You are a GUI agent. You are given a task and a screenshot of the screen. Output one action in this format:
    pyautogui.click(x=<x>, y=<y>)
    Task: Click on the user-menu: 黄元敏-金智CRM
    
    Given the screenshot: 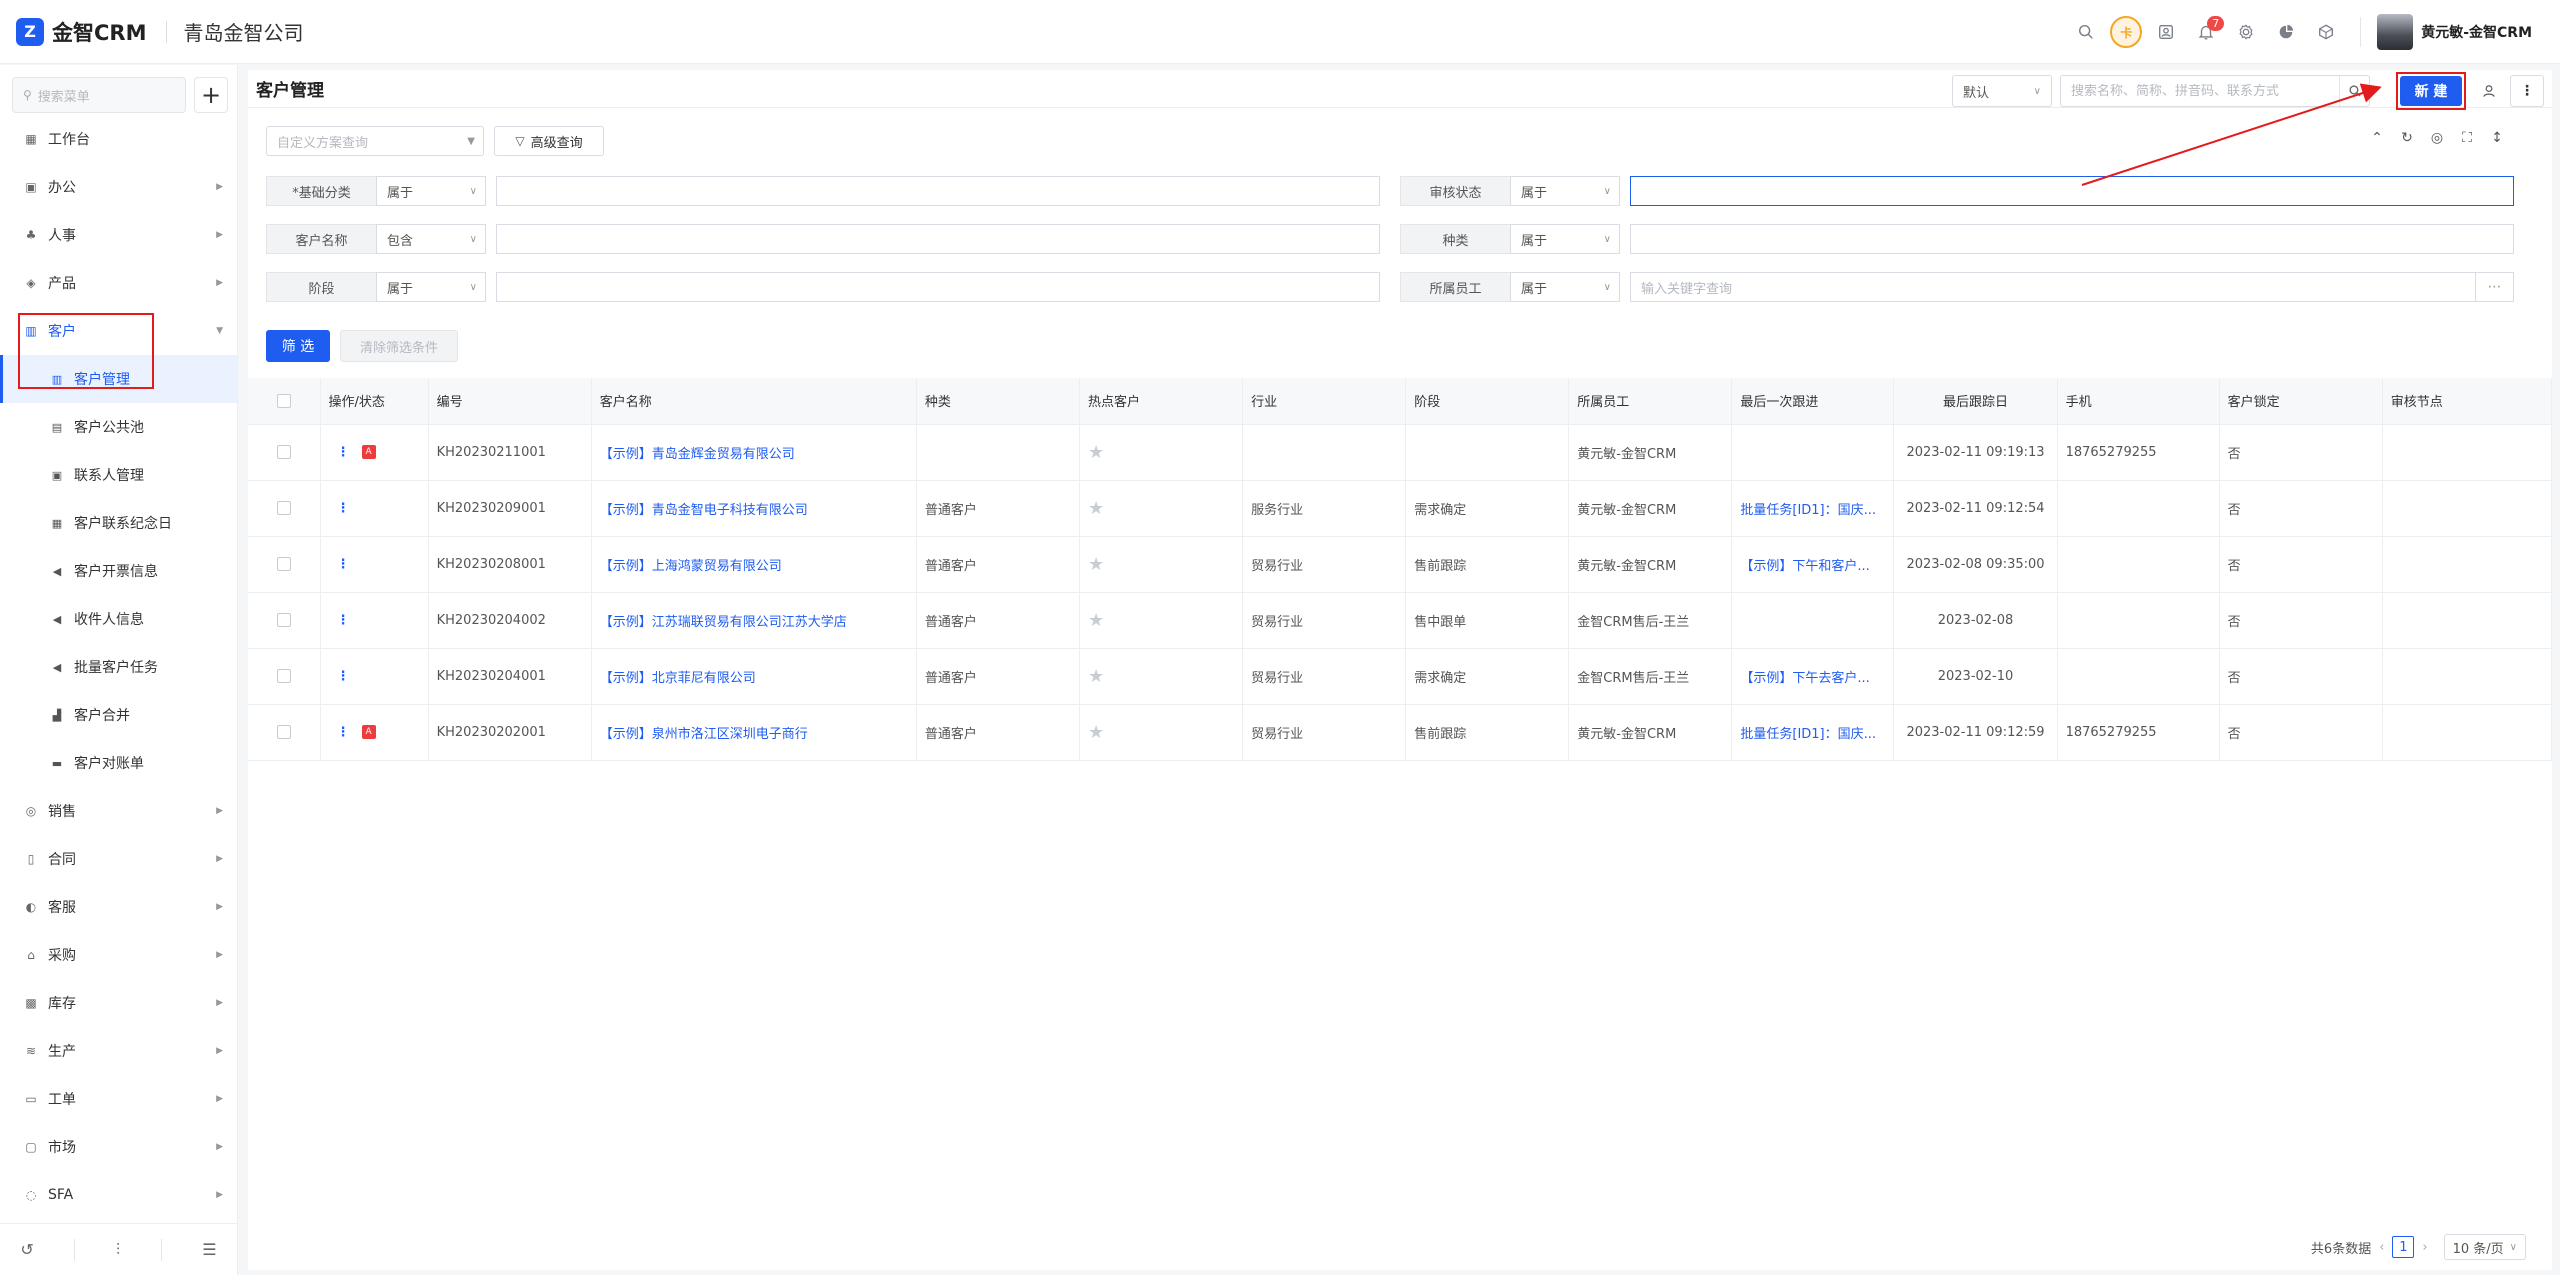 What is the action you would take?
    pyautogui.click(x=2454, y=32)
    